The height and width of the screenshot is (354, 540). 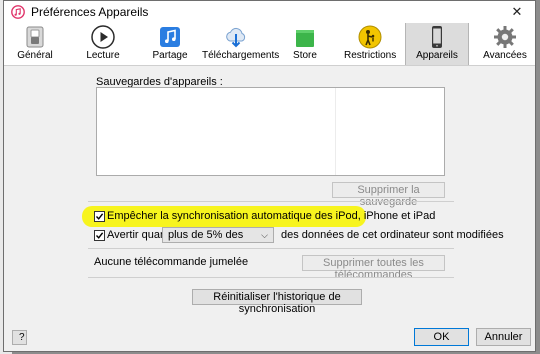 I want to click on tab-devices: Appareils, so click(x=437, y=44).